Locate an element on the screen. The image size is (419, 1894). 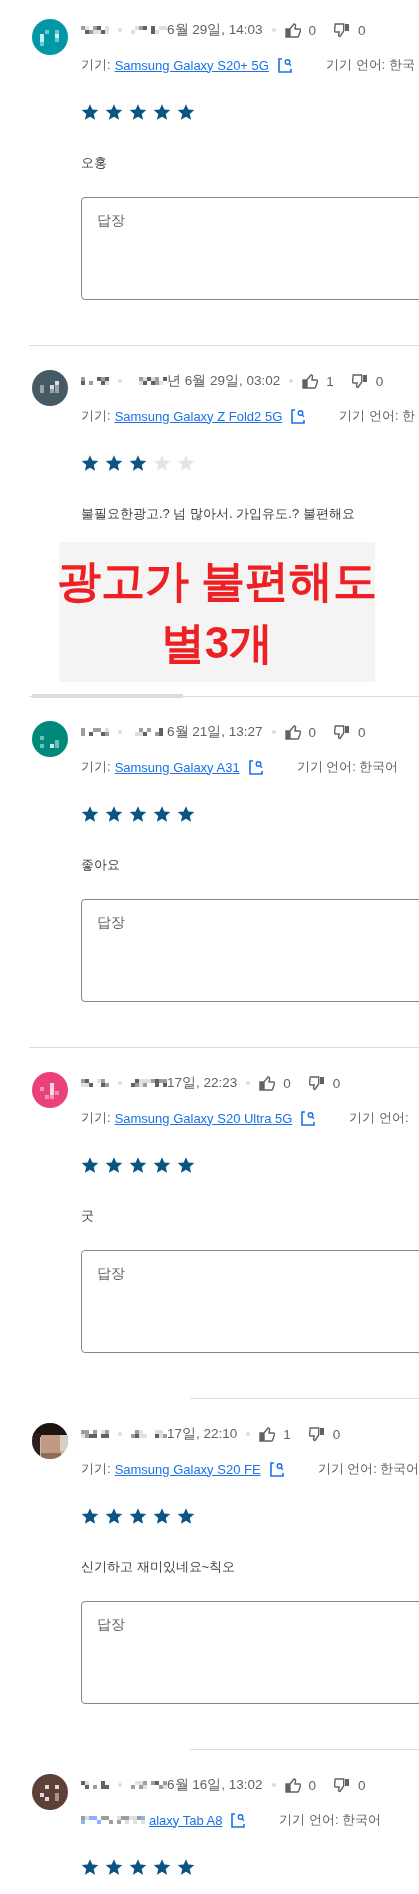
annotation-text: 별3개 is located at coordinates (217, 643).